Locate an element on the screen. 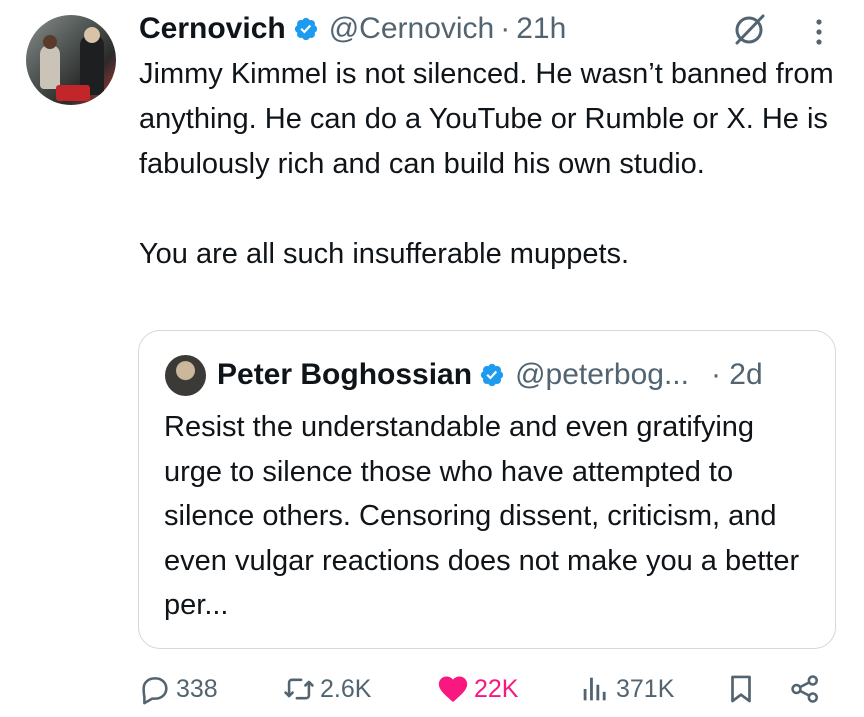  reply-count: 338 is located at coordinates (197, 688).